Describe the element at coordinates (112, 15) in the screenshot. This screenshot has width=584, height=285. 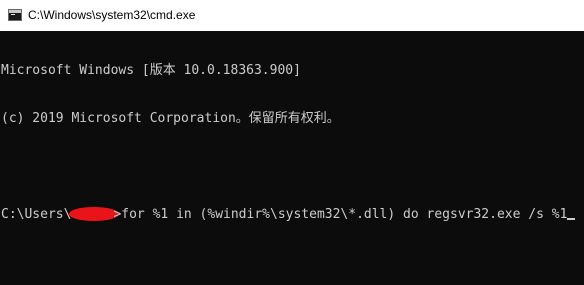
I see `window-title: C:\Windows\system32\cmd.exe` at that location.